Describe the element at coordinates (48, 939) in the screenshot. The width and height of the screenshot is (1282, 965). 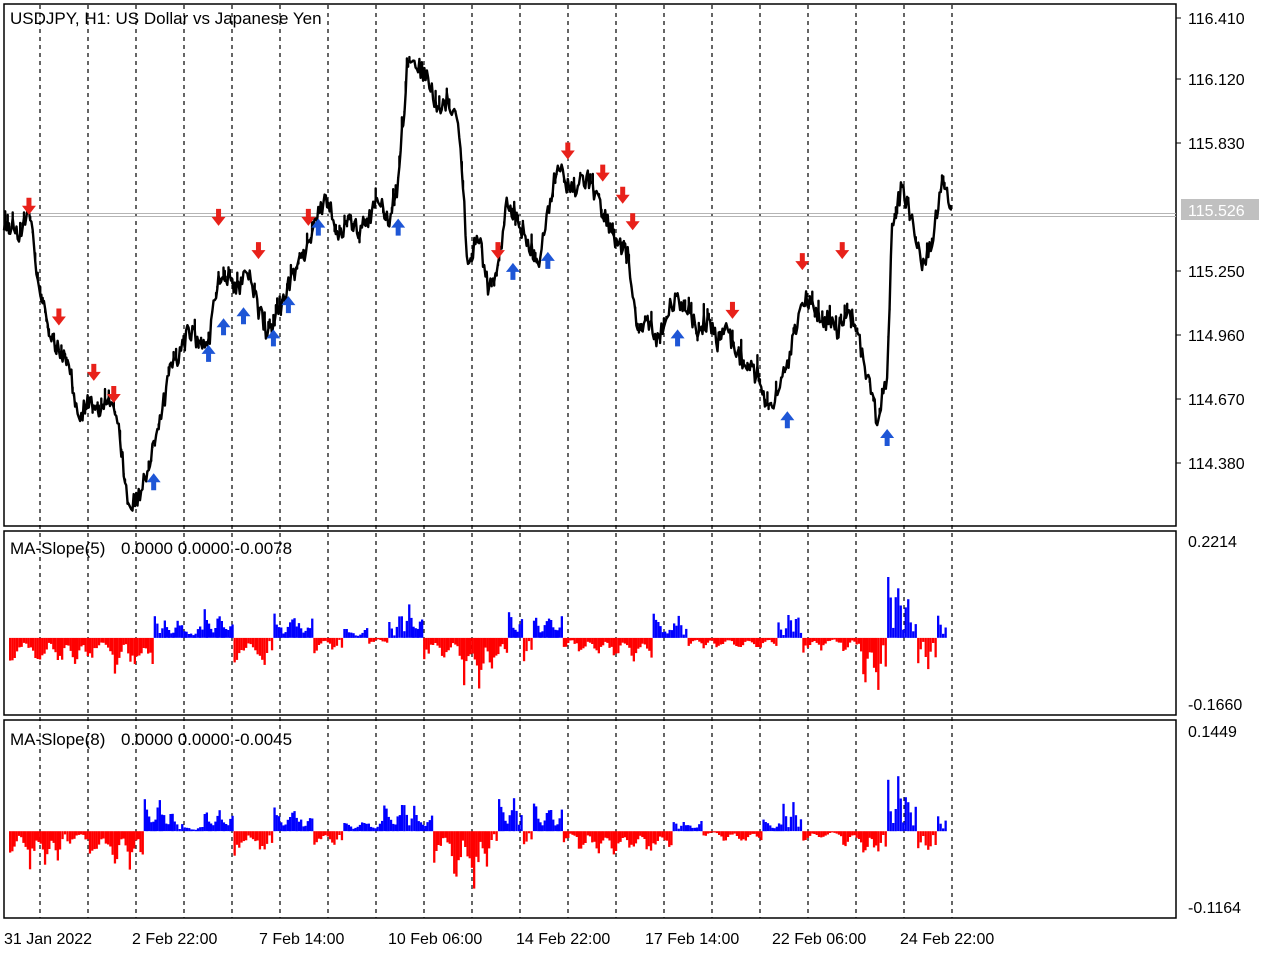
I see `time-tick-label: 31 Jan 2022` at that location.